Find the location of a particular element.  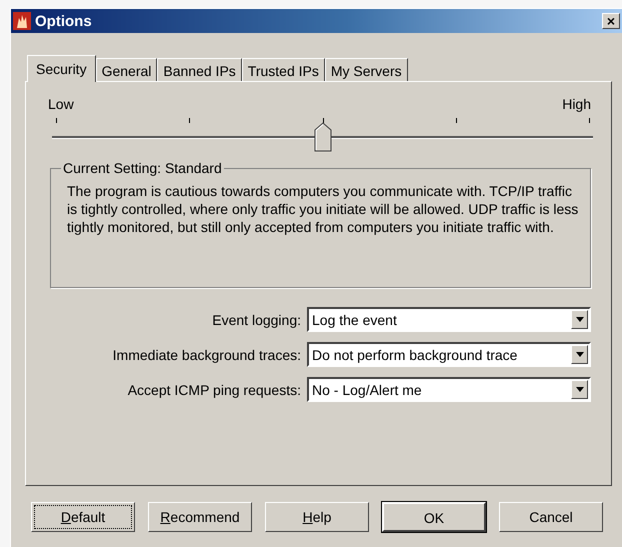

tab: General is located at coordinates (127, 69).